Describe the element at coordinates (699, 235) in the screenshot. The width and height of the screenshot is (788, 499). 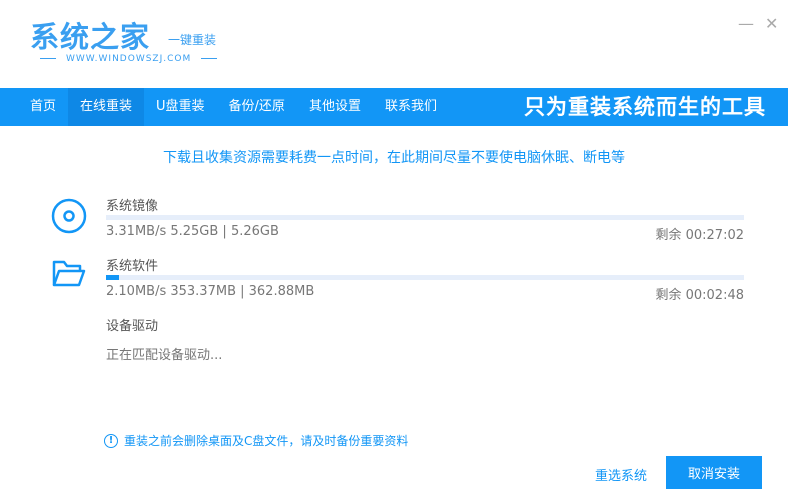
I see `task-remaining: 剩余 00:27:02` at that location.